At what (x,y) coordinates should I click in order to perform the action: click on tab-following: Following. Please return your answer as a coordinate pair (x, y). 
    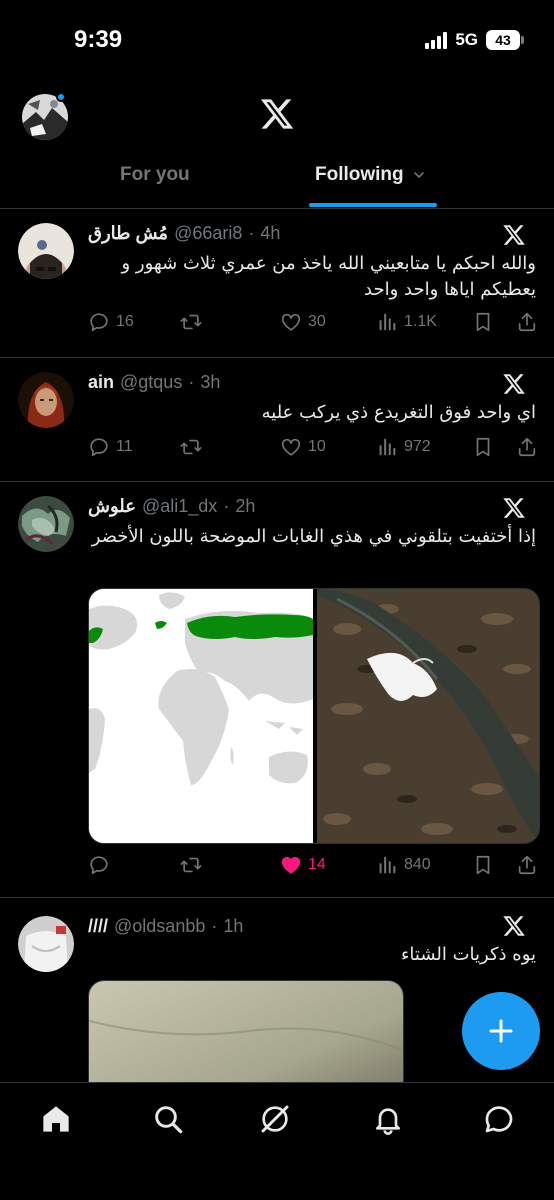
    Looking at the image, I should click on (370, 175).